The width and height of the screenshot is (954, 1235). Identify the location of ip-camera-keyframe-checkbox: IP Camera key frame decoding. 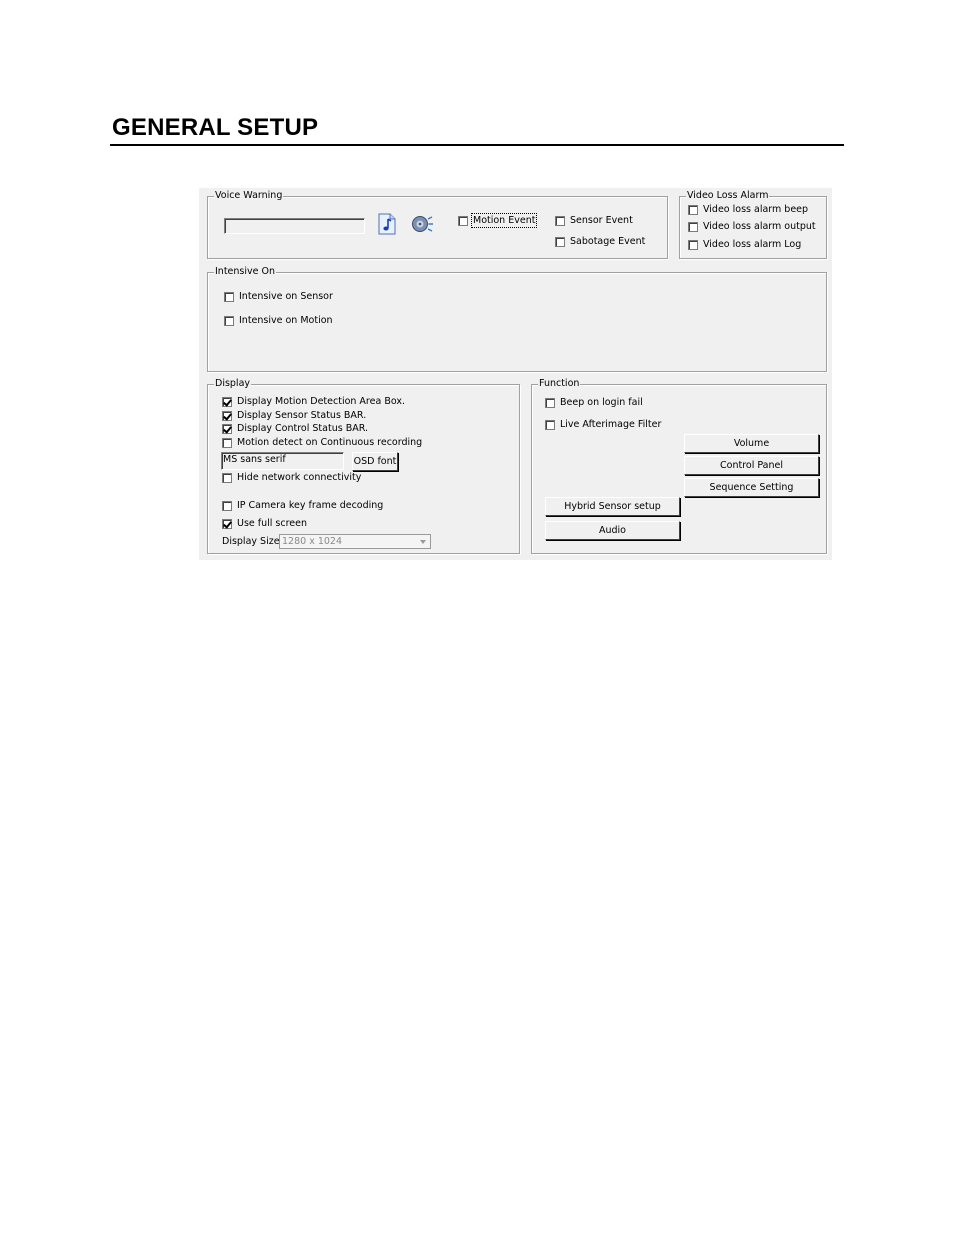
(302, 505).